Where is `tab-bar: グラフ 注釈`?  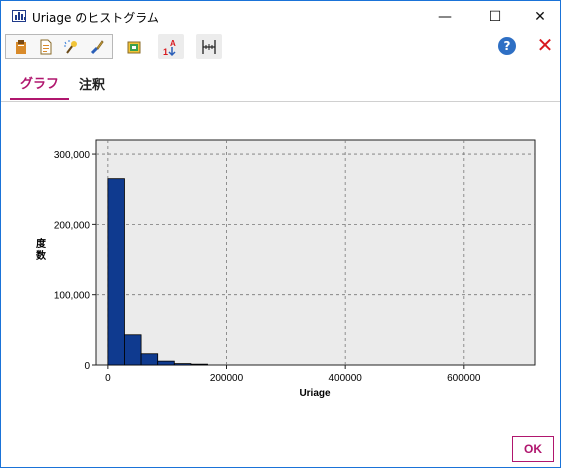
tab-bar: グラフ 注釈 is located at coordinates (280, 84).